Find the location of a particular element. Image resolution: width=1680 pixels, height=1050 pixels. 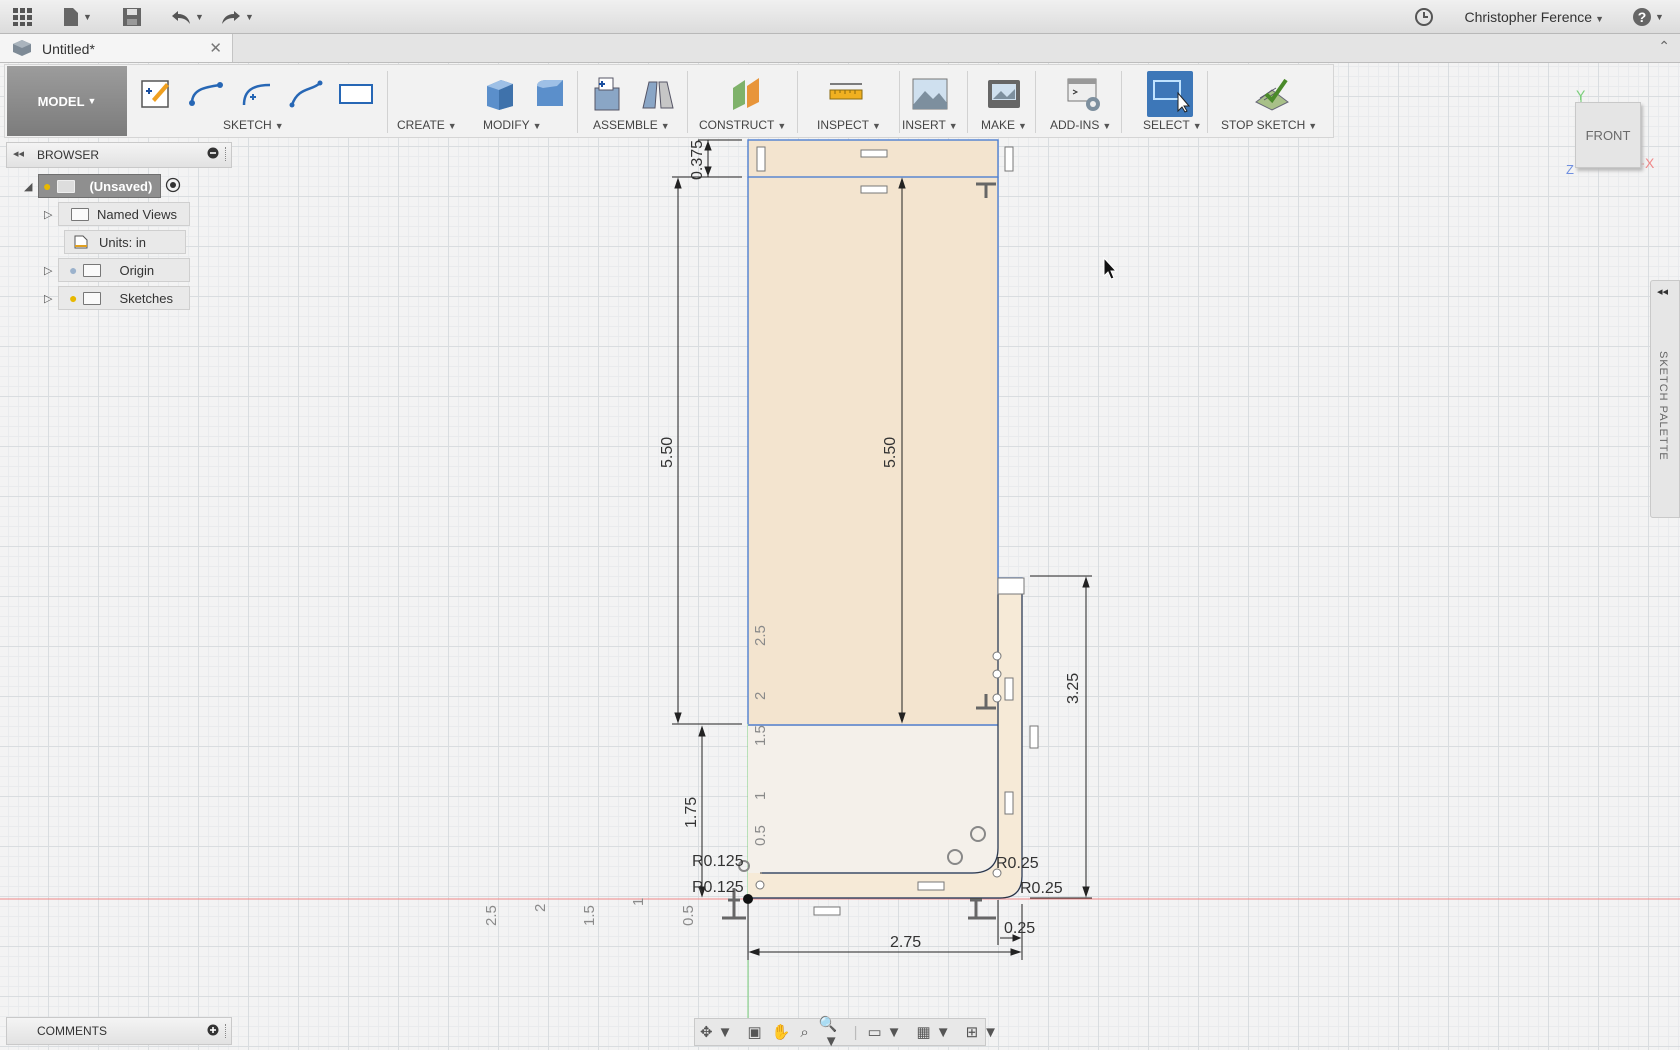

orbit-icon: ✥ ▼ is located at coordinates (718, 1032).